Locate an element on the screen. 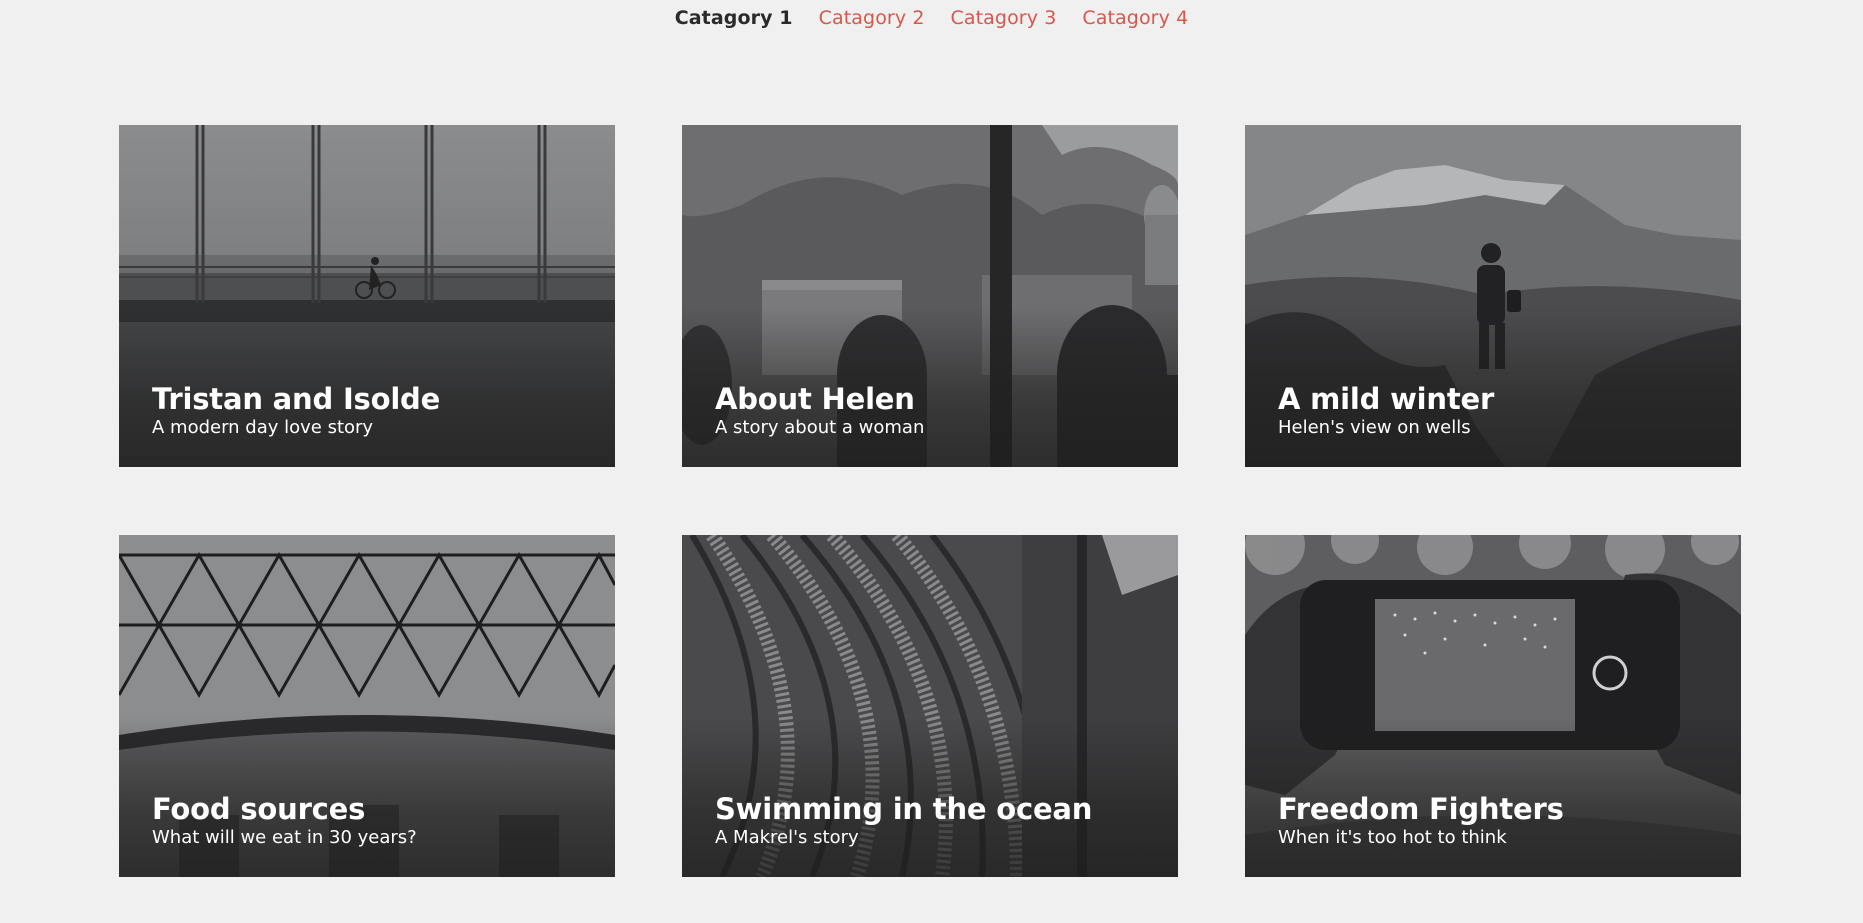  card-subtitle: What will we eat in 30 years? is located at coordinates (284, 837).